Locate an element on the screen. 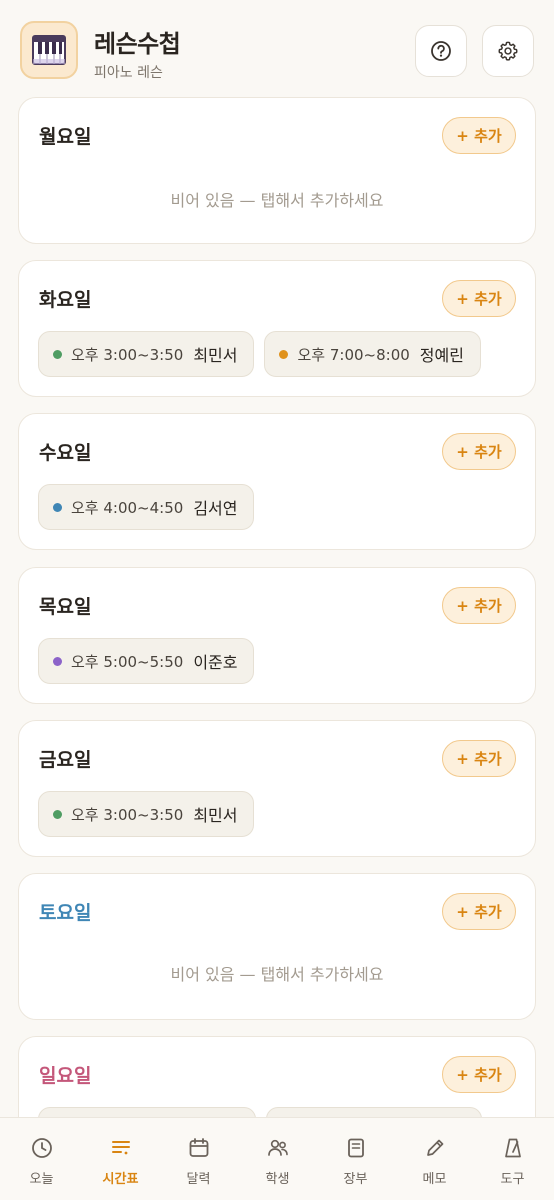  help-button is located at coordinates (441, 51).